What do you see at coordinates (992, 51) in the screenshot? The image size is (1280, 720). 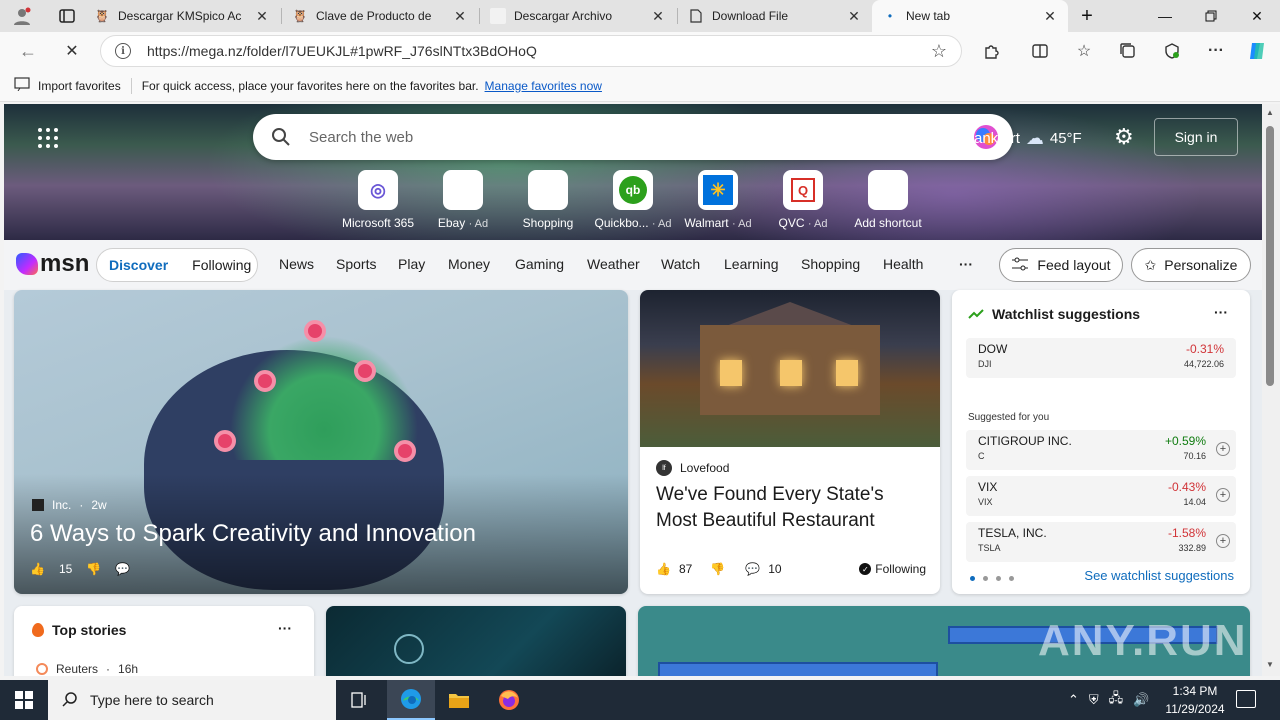 I see `extensions-icon` at bounding box center [992, 51].